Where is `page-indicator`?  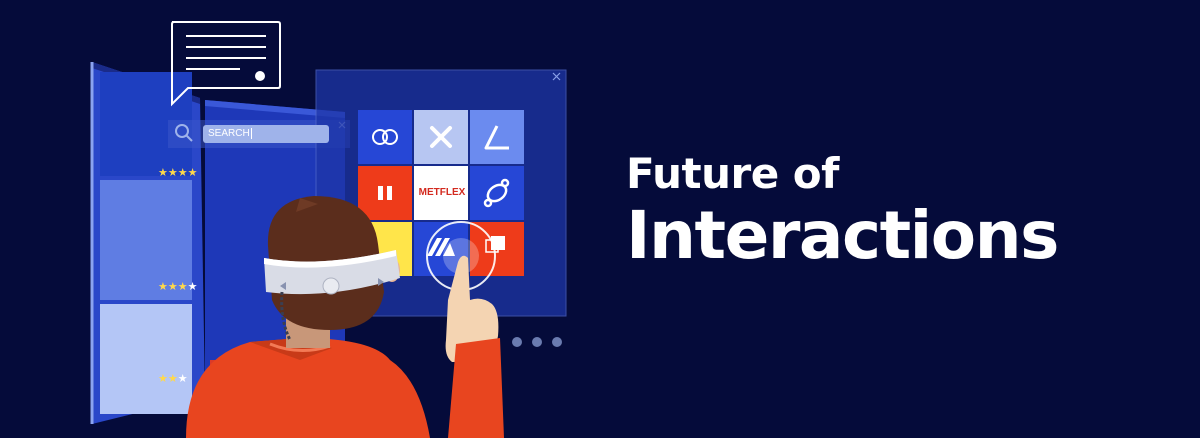 page-indicator is located at coordinates (537, 342).